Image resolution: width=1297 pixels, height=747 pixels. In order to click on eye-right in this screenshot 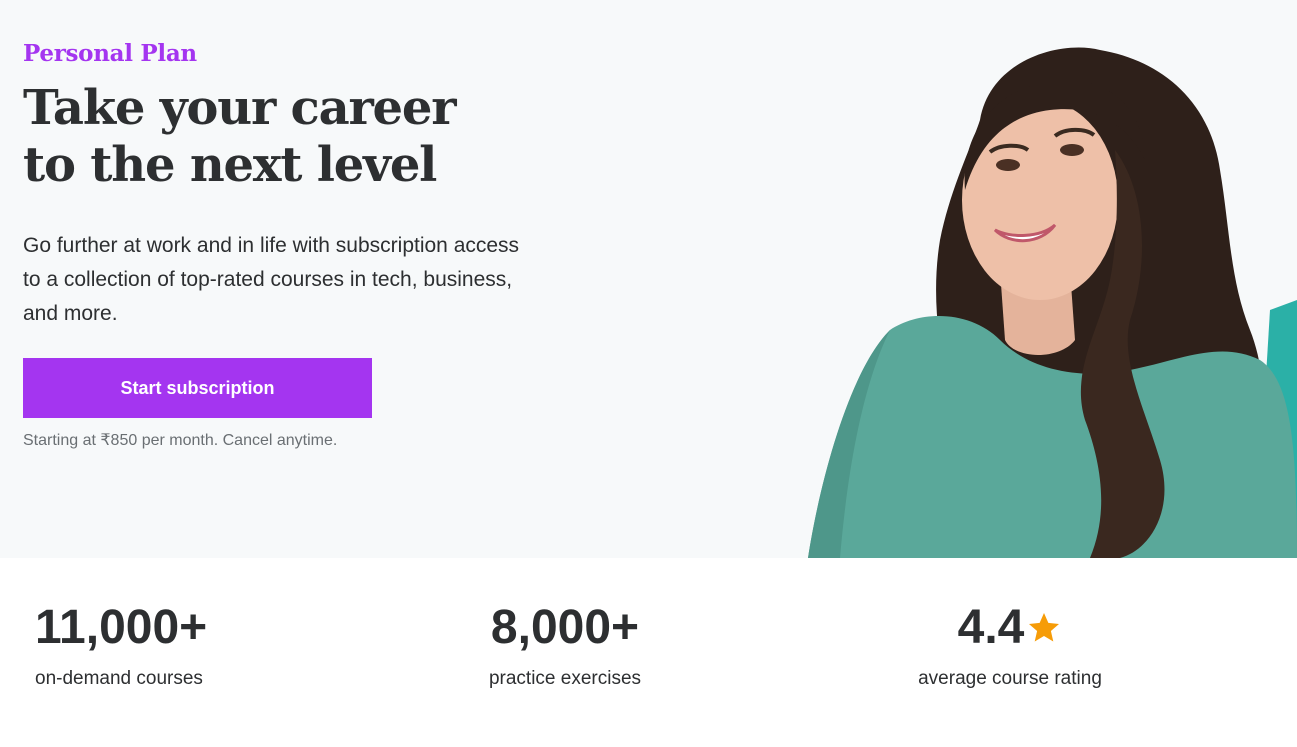, I will do `click(1072, 150)`.